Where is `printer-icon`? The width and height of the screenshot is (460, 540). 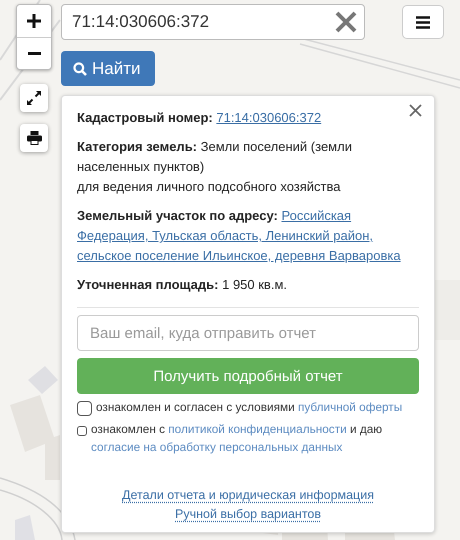 printer-icon is located at coordinates (34, 138).